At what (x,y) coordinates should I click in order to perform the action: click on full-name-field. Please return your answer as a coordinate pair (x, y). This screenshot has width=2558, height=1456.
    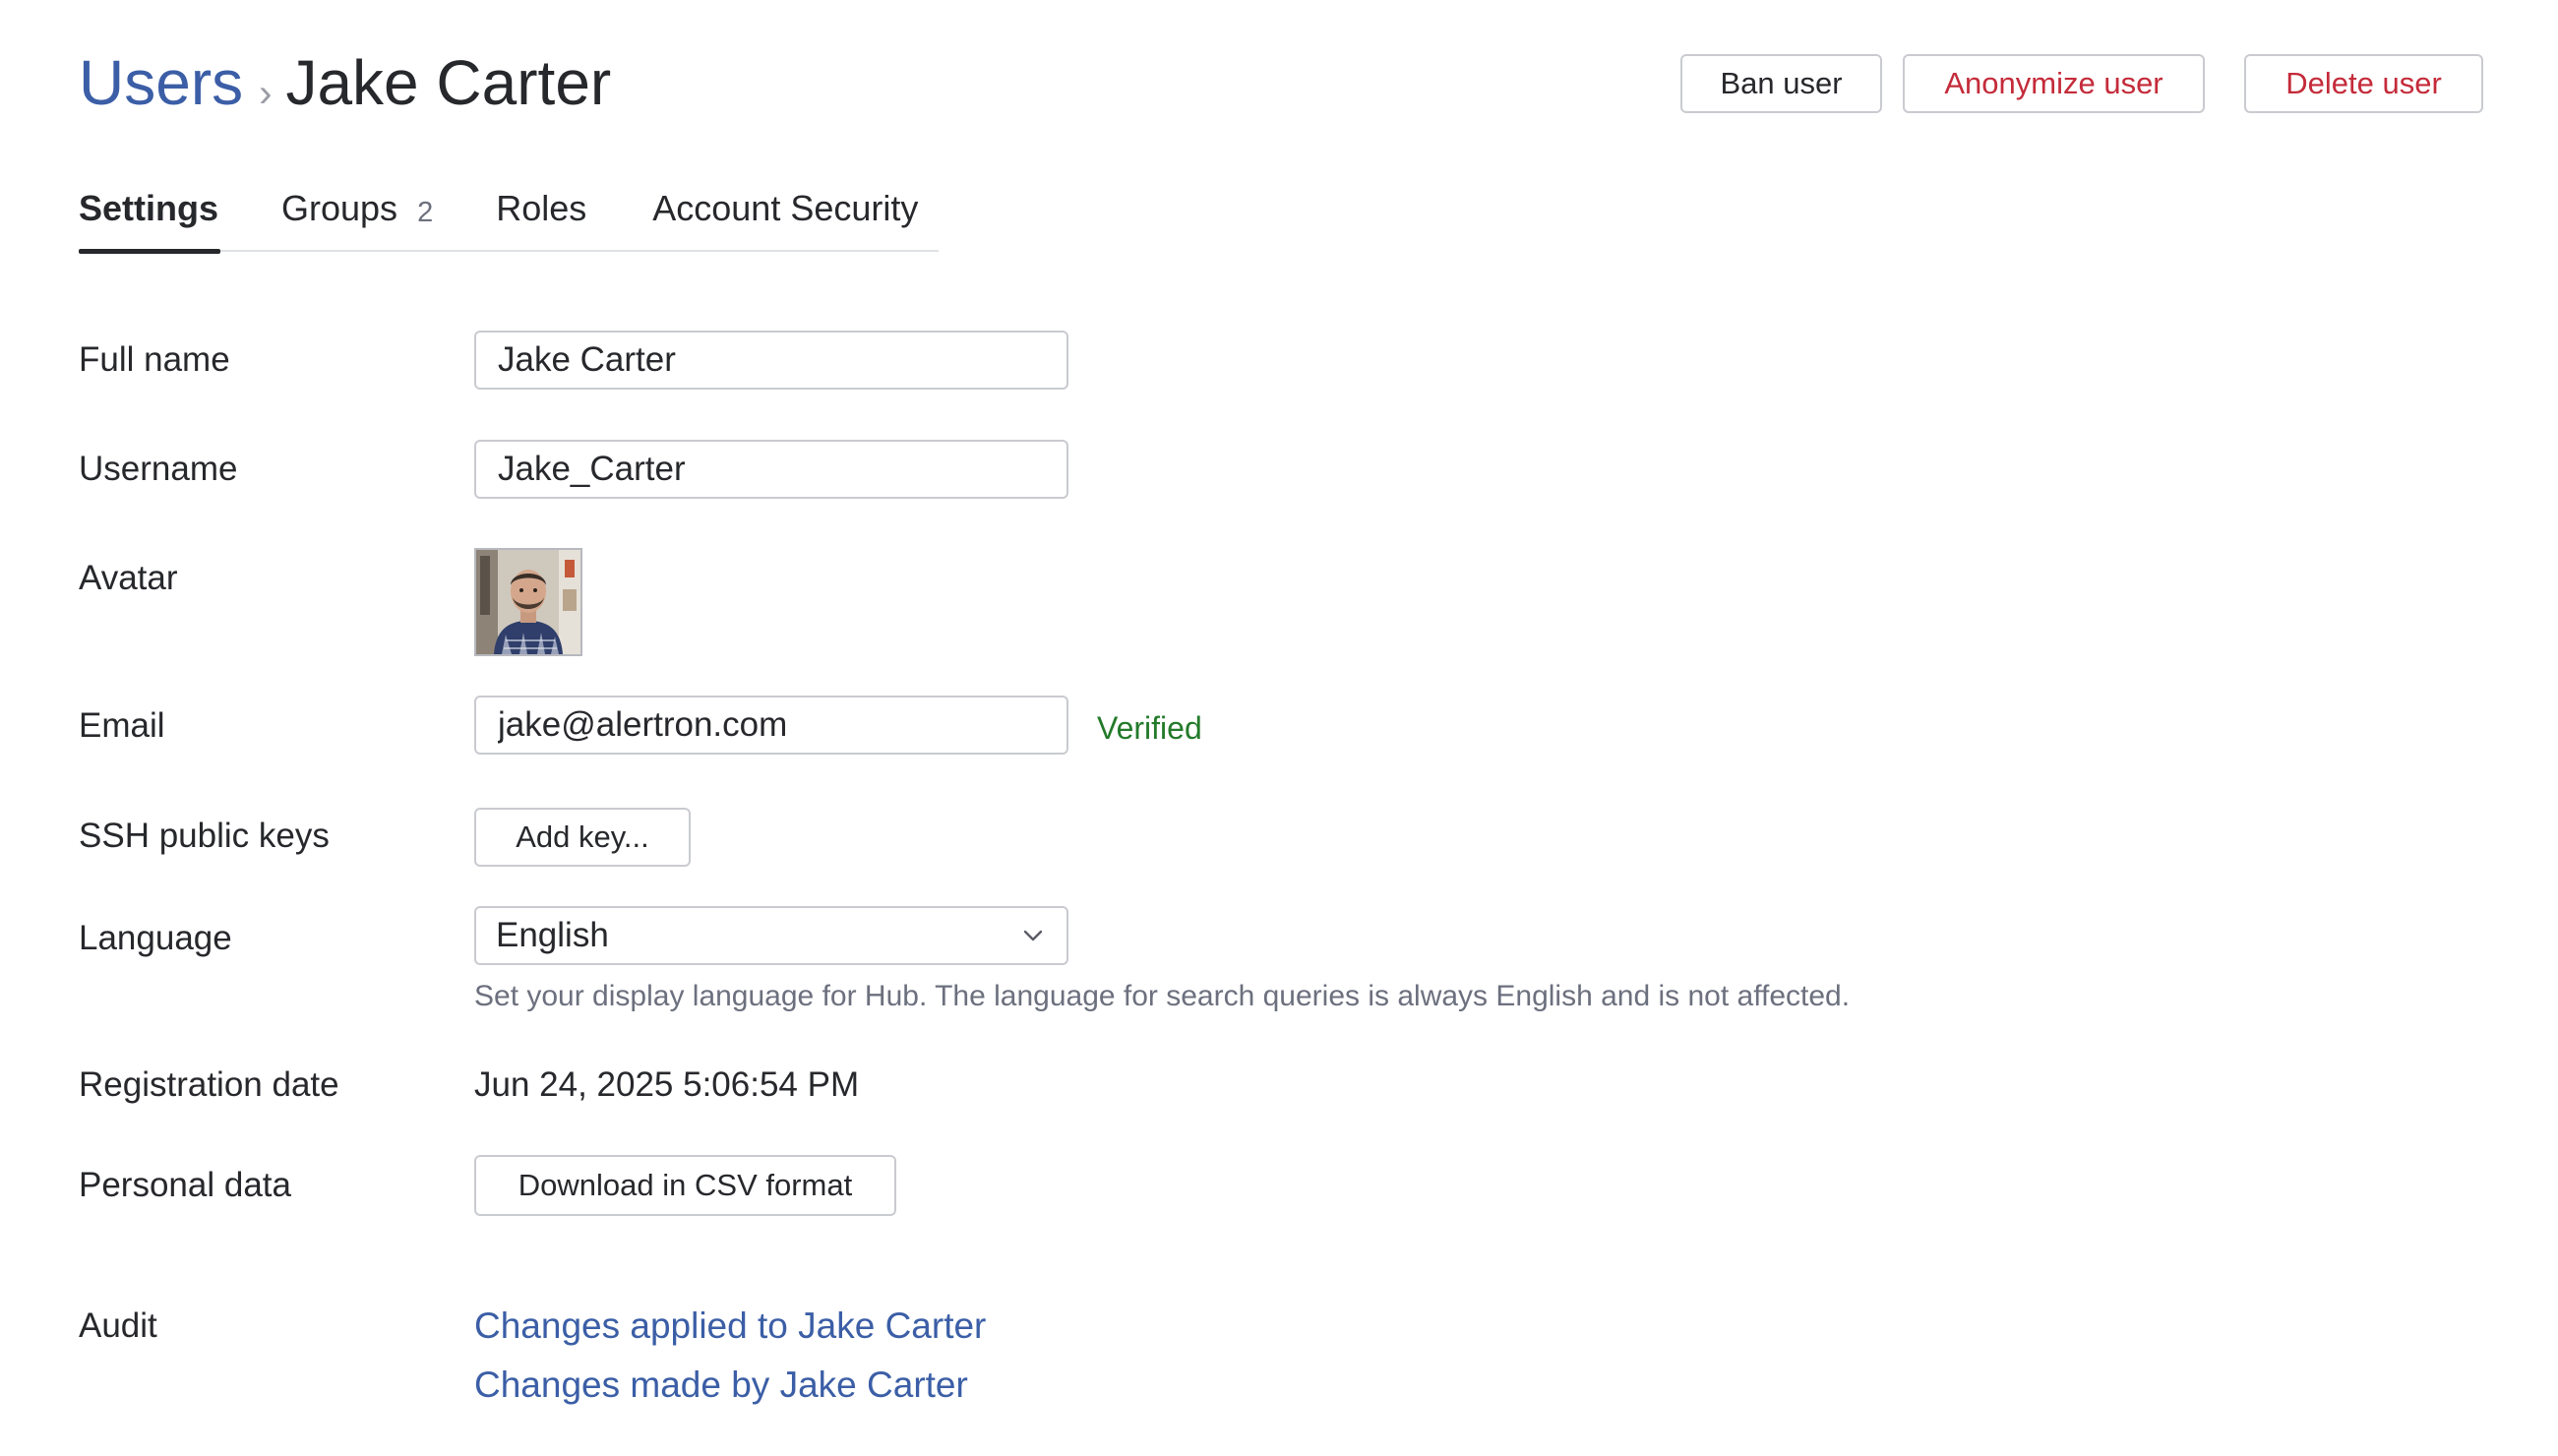
    Looking at the image, I should click on (771, 360).